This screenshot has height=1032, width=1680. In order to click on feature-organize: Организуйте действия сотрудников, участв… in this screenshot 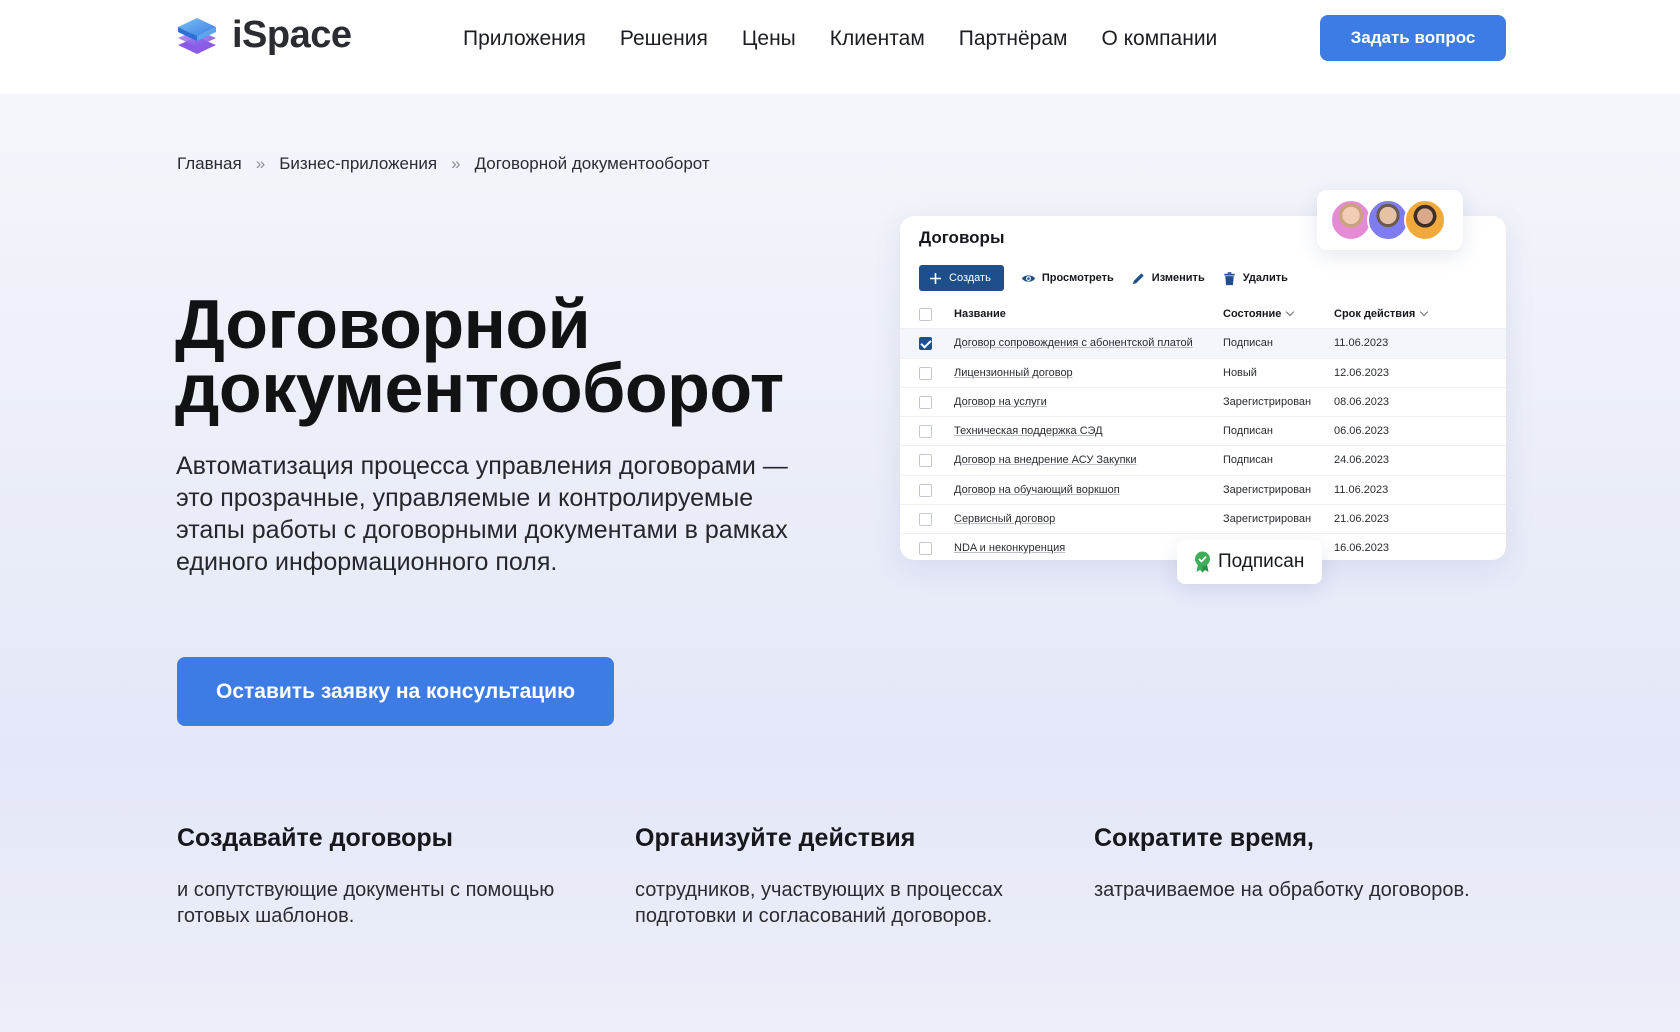, I will do `click(850, 876)`.